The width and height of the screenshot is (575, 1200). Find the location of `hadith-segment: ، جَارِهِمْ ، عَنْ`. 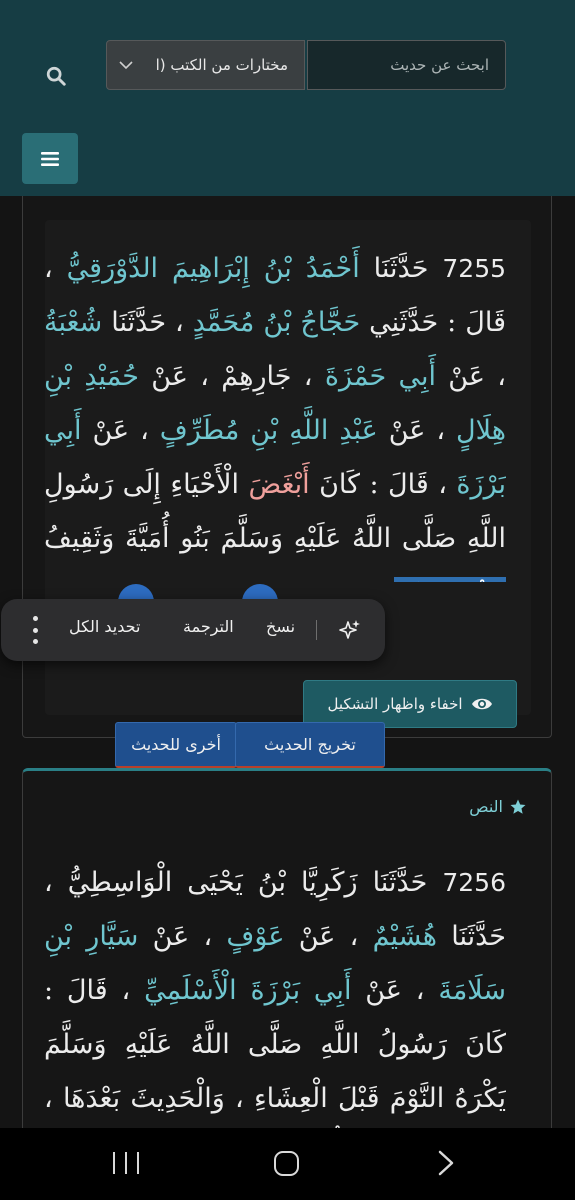

hadith-segment: ، جَارِهِمْ ، عَنْ is located at coordinates (232, 376).